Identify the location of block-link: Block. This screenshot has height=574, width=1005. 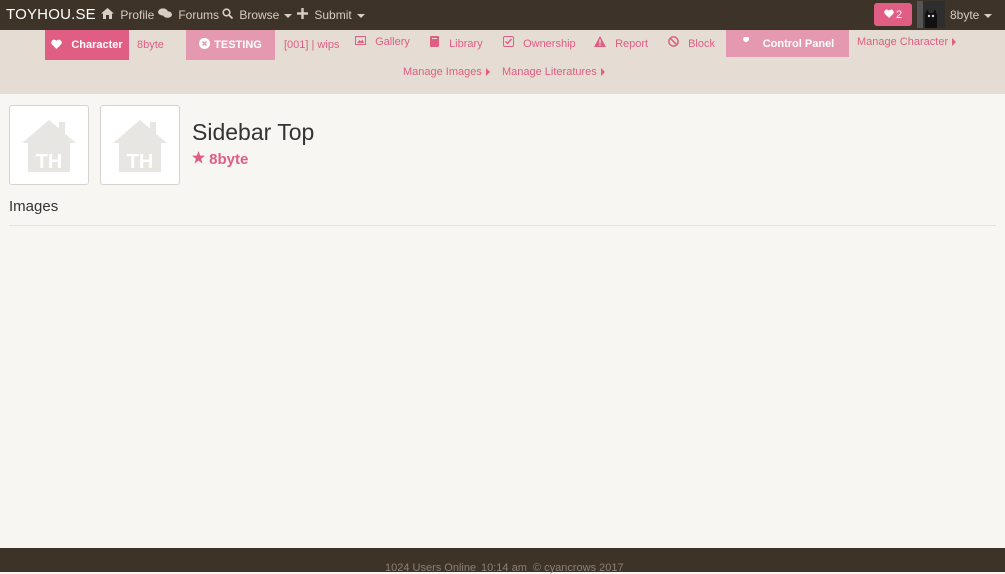
(691, 43).